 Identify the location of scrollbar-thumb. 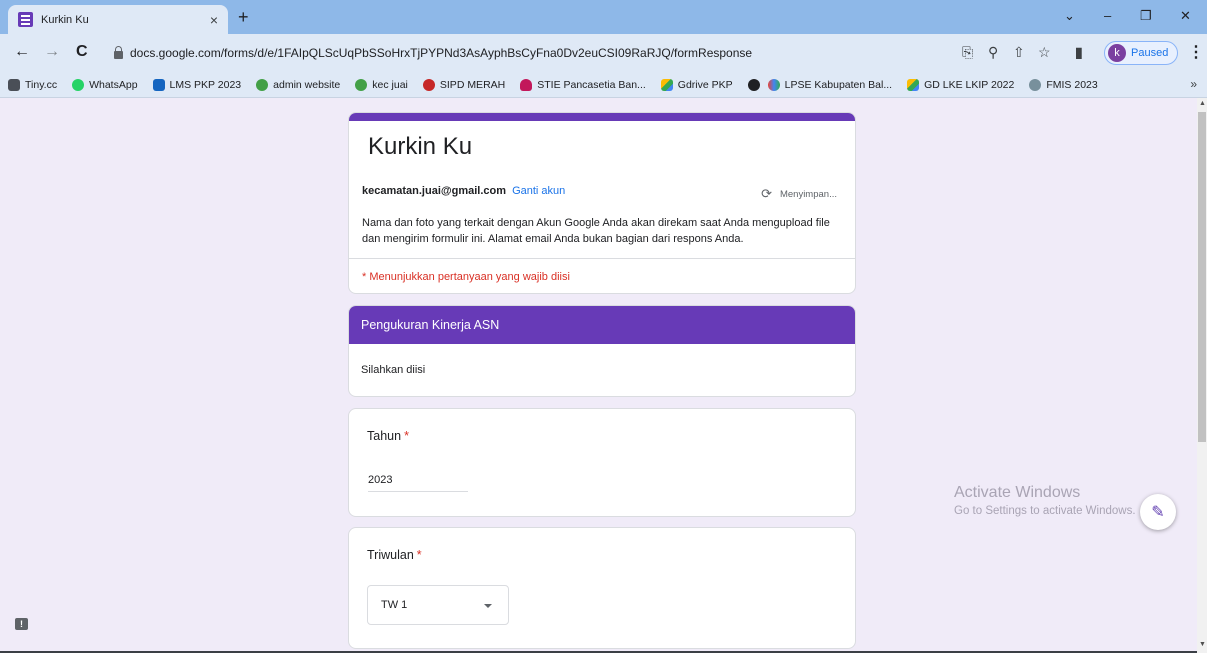
(1202, 277).